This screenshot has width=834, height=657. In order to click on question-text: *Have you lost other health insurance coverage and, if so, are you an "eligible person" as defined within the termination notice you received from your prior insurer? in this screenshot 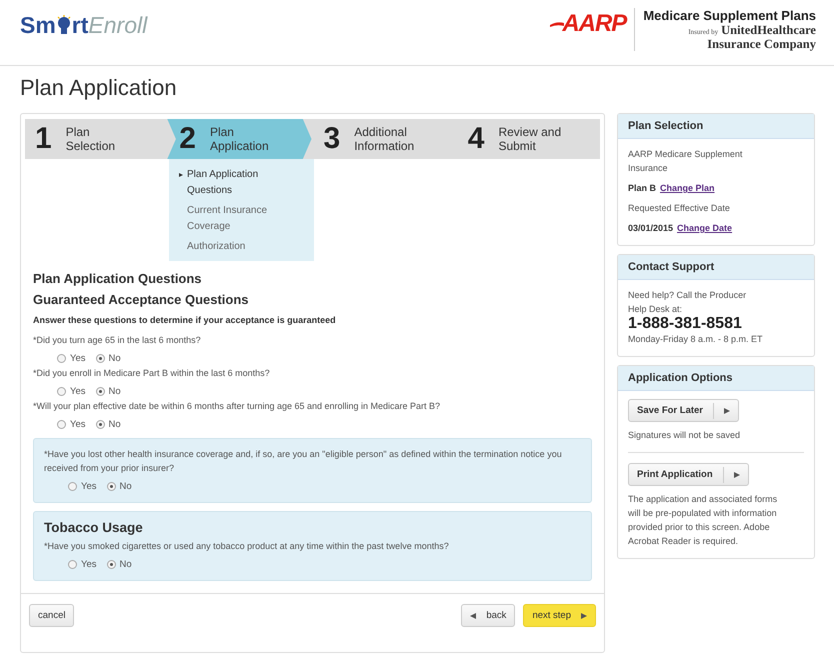, I will do `click(303, 461)`.